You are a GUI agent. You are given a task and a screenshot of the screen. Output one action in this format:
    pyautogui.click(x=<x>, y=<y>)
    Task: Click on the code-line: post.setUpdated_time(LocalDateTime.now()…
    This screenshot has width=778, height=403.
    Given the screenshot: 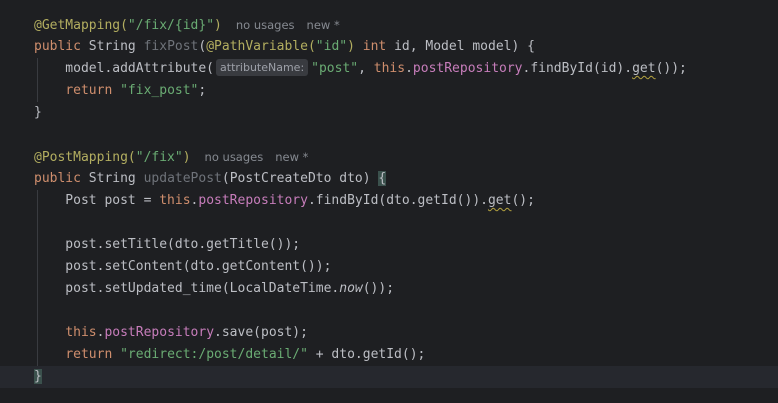 What is the action you would take?
    pyautogui.click(x=389, y=289)
    